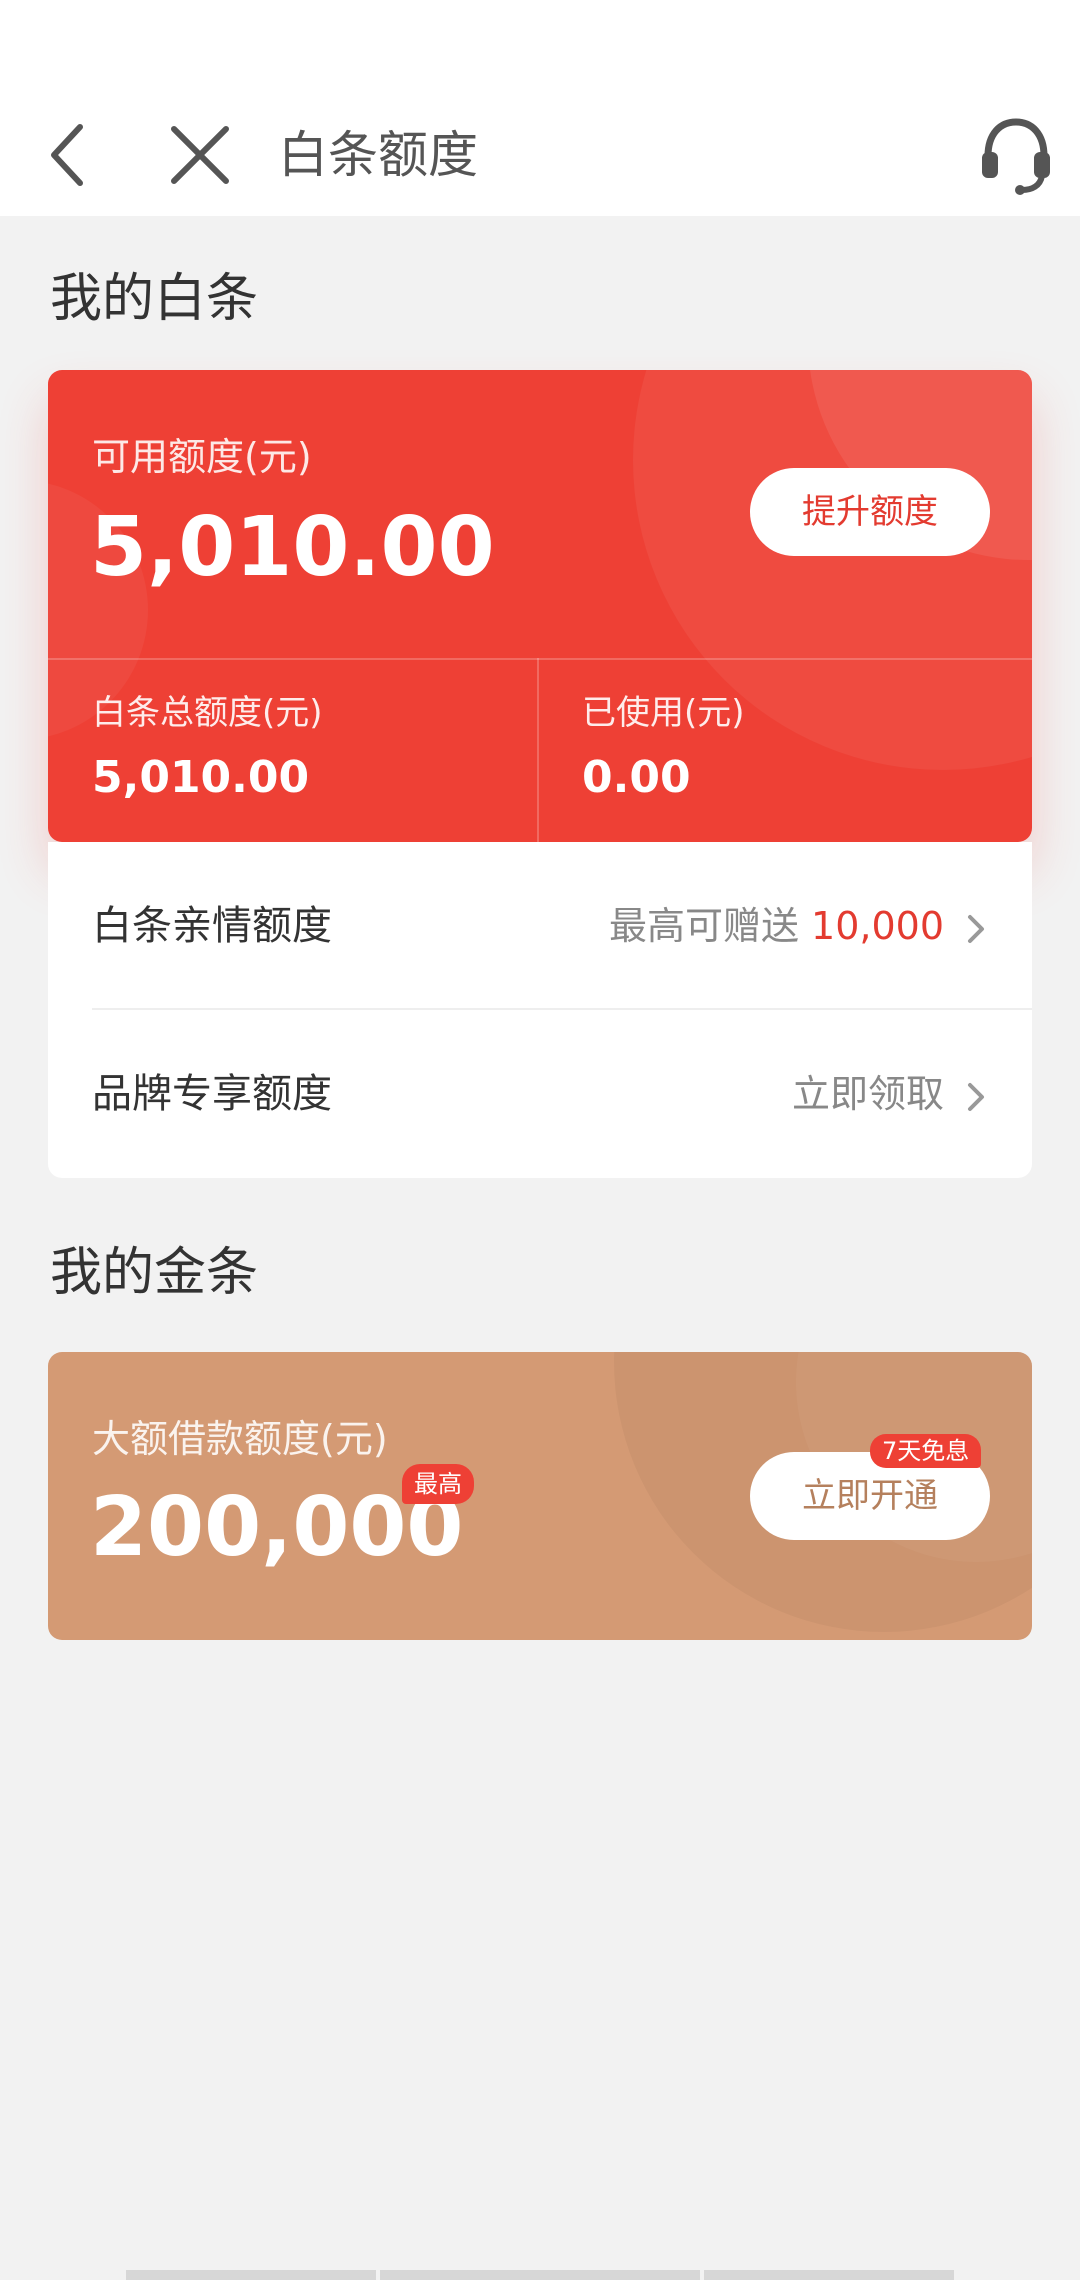  Describe the element at coordinates (540, 153) in the screenshot. I see `navigation-bar: 白条额度` at that location.